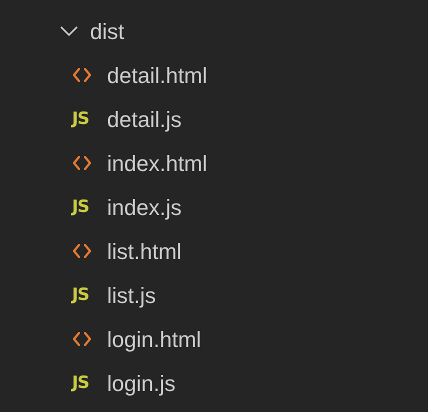  Describe the element at coordinates (131, 295) in the screenshot. I see `file-name: list.js` at that location.